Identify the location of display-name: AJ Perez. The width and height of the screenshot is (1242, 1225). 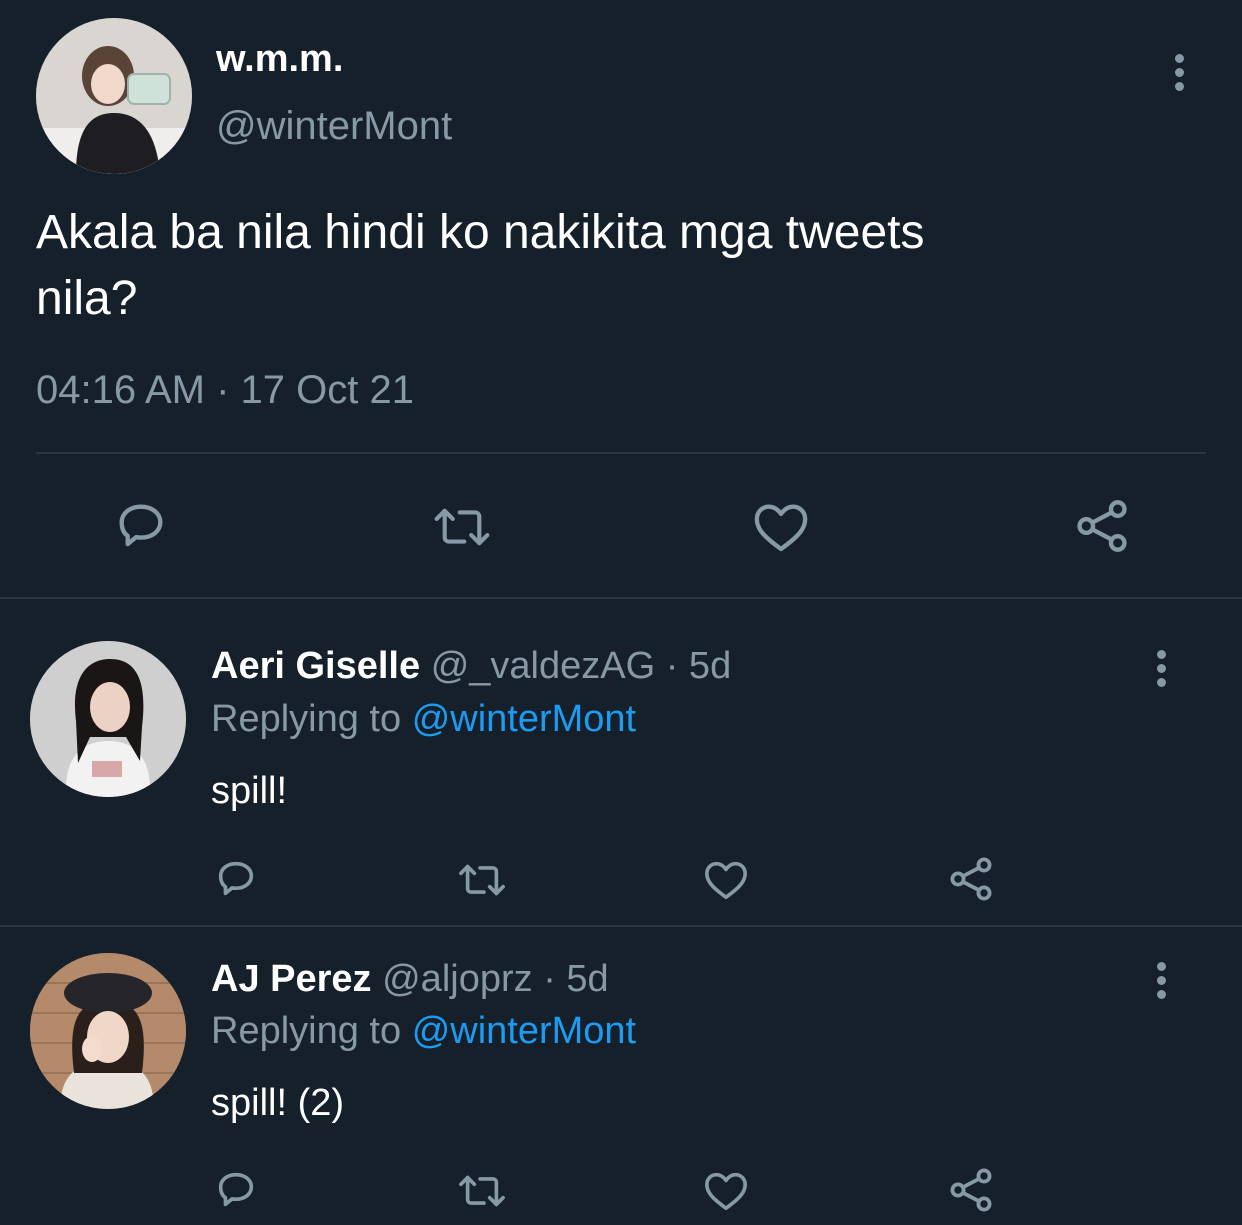
(291, 979).